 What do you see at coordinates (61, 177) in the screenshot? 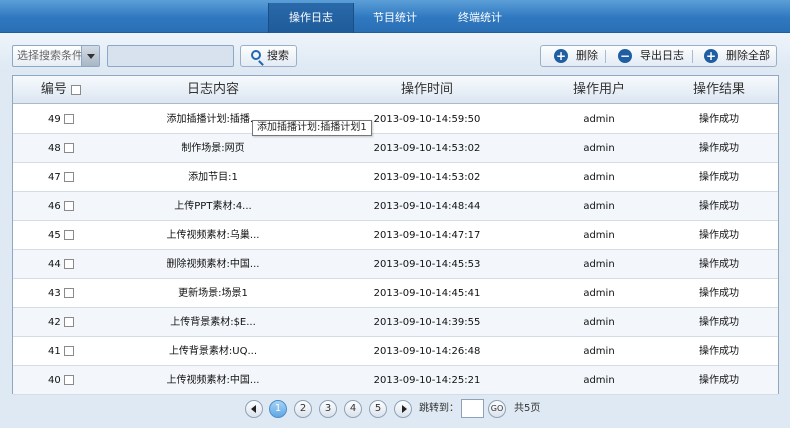
I see `row-id: 47` at bounding box center [61, 177].